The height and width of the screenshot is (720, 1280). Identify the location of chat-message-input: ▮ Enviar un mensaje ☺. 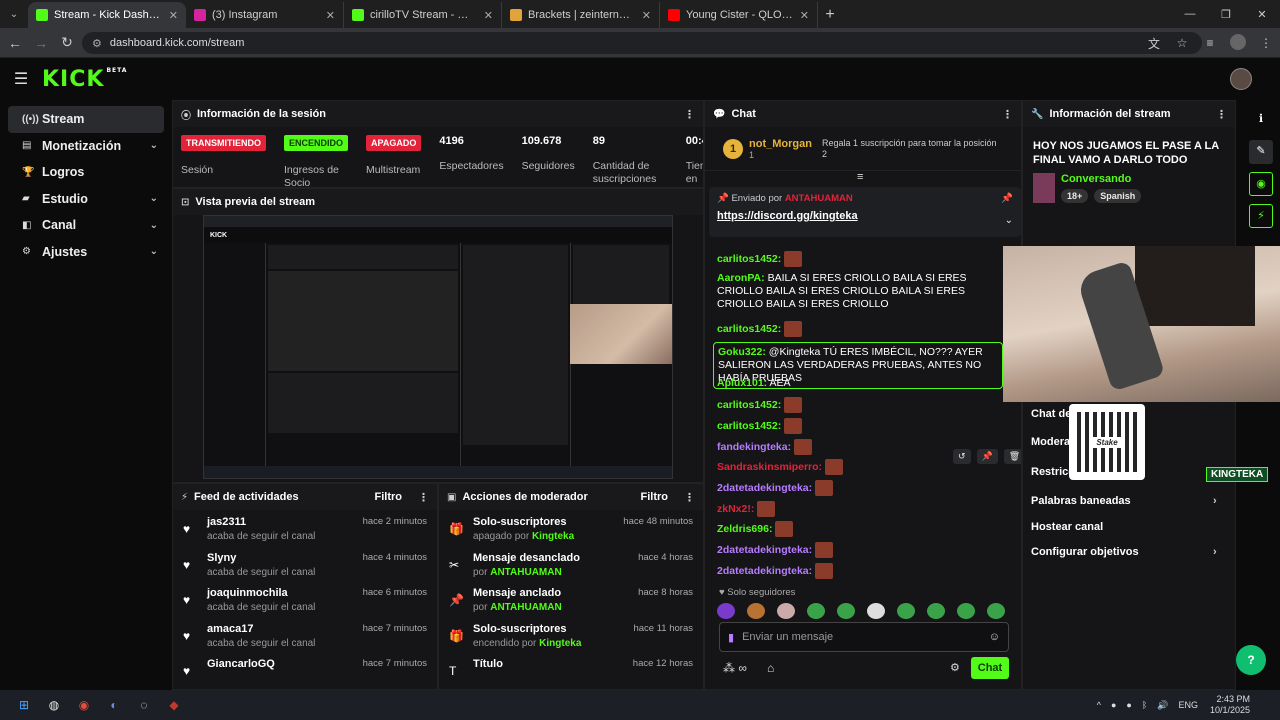
(864, 637).